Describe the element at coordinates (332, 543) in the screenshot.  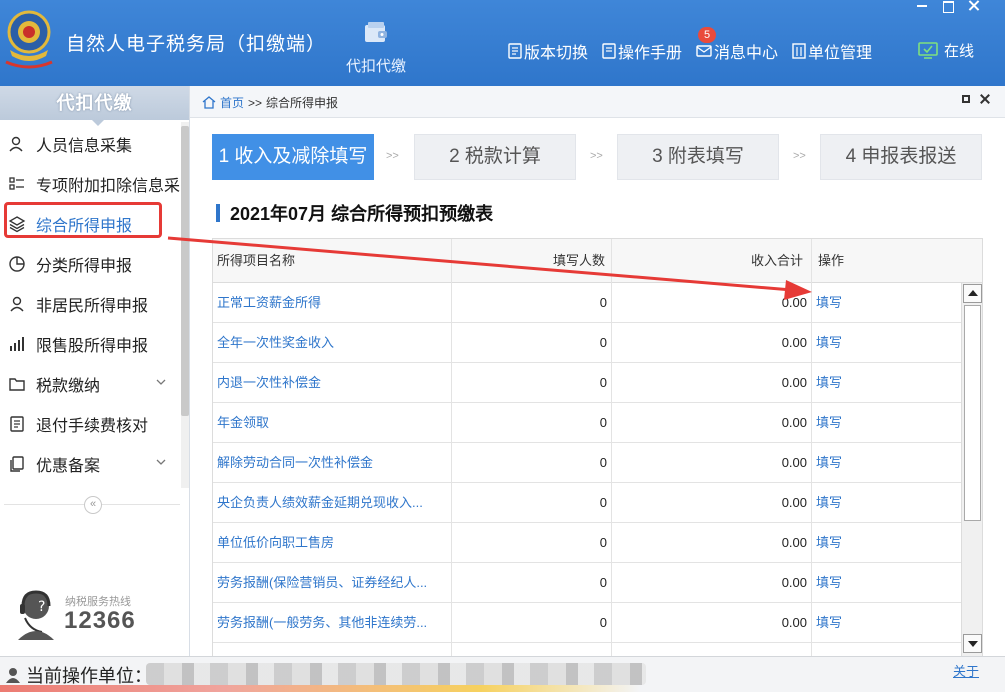
I see `income-item-name: 单位低价向职工售房` at that location.